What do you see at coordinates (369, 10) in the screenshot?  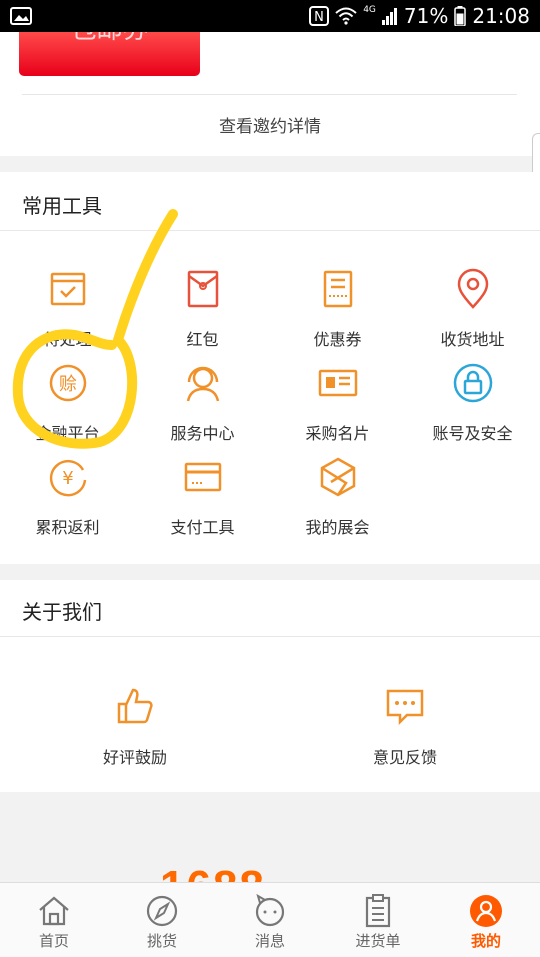 I see `network-type: 4G` at bounding box center [369, 10].